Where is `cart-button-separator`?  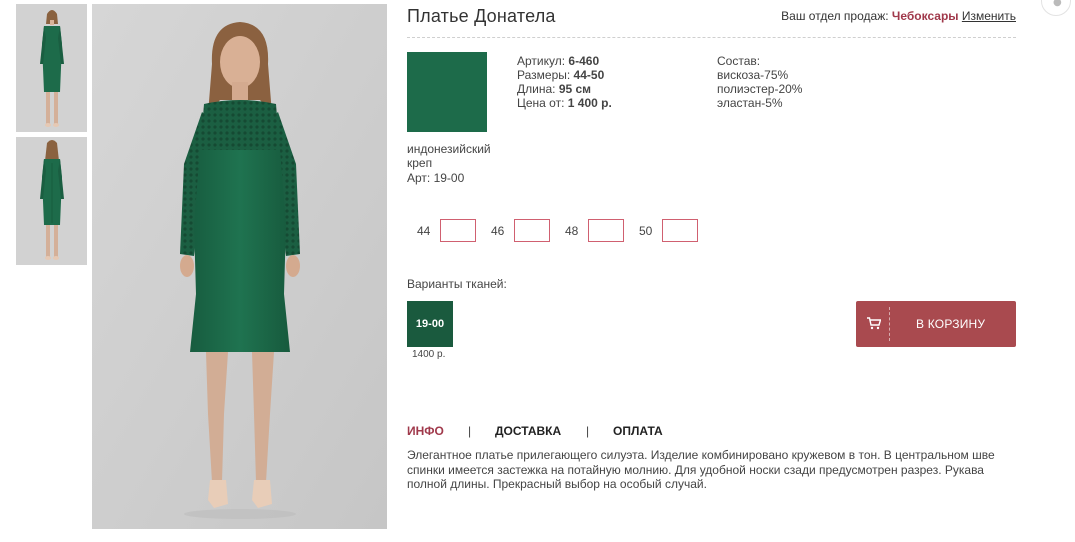
cart-button-separator is located at coordinates (889, 324).